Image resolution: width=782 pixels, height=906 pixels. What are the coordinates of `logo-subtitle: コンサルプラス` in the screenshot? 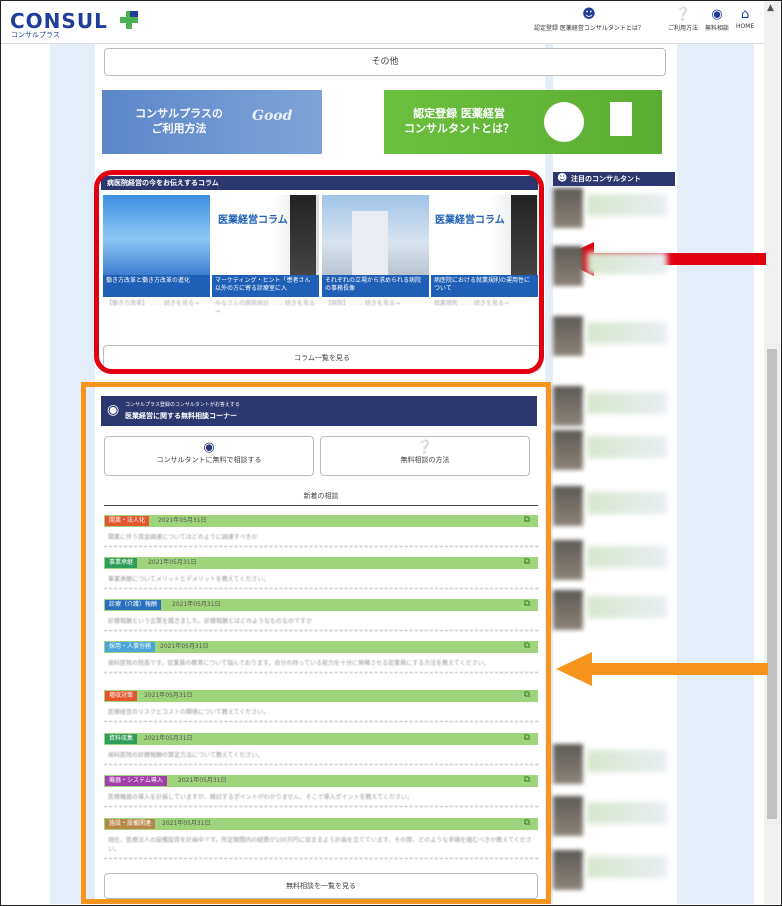 It's located at (35, 35).